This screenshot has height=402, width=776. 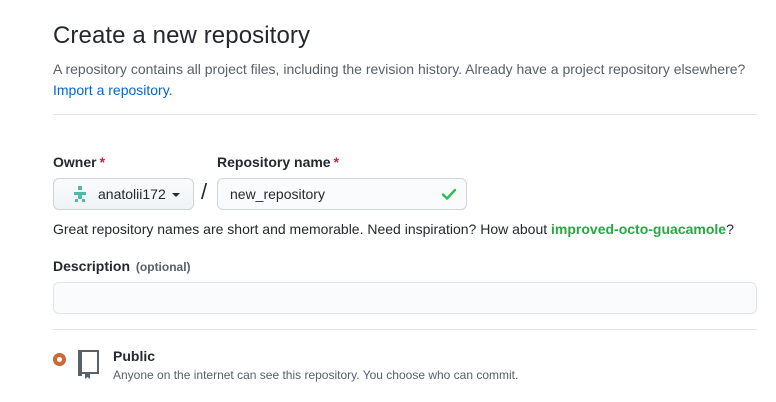 I want to click on public-radio, so click(x=59, y=359).